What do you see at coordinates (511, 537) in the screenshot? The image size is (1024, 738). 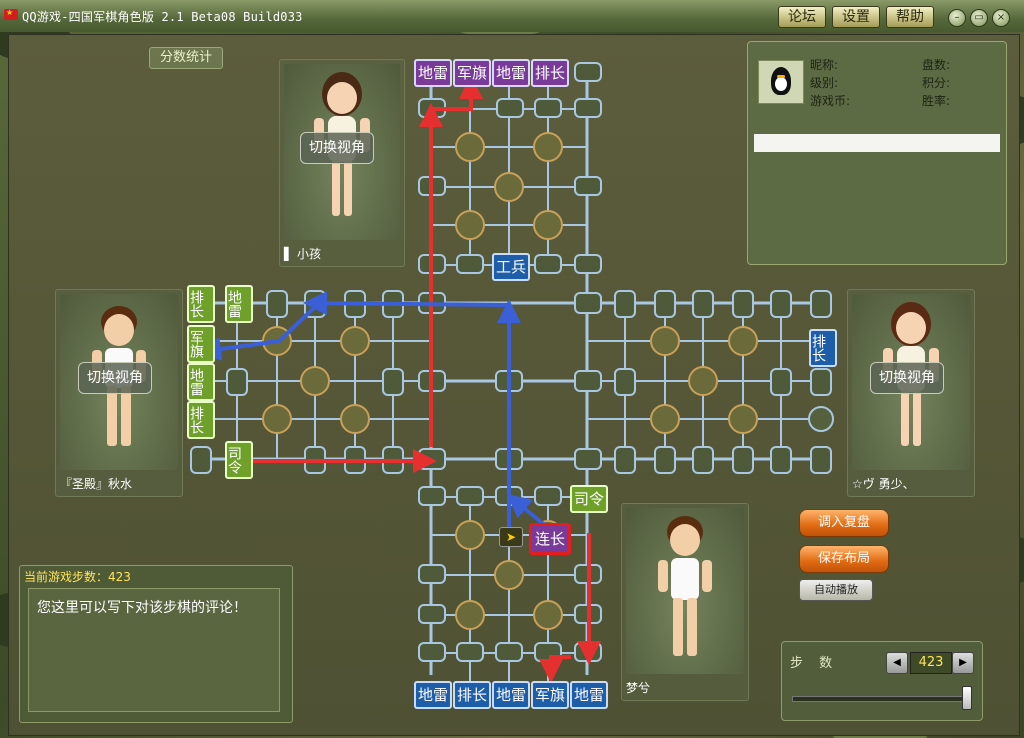 I see `turn-pointer-icon: ➤` at bounding box center [511, 537].